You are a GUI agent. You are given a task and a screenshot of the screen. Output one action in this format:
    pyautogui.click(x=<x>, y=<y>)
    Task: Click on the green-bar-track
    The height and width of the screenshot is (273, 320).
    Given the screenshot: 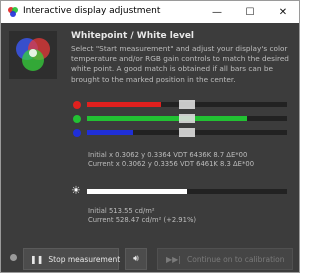 What is the action you would take?
    pyautogui.click(x=187, y=118)
    